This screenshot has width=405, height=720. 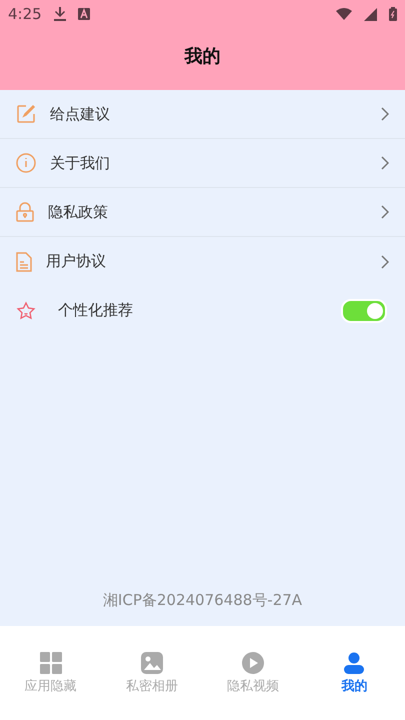 What do you see at coordinates (24, 262) in the screenshot?
I see `document-icon` at bounding box center [24, 262].